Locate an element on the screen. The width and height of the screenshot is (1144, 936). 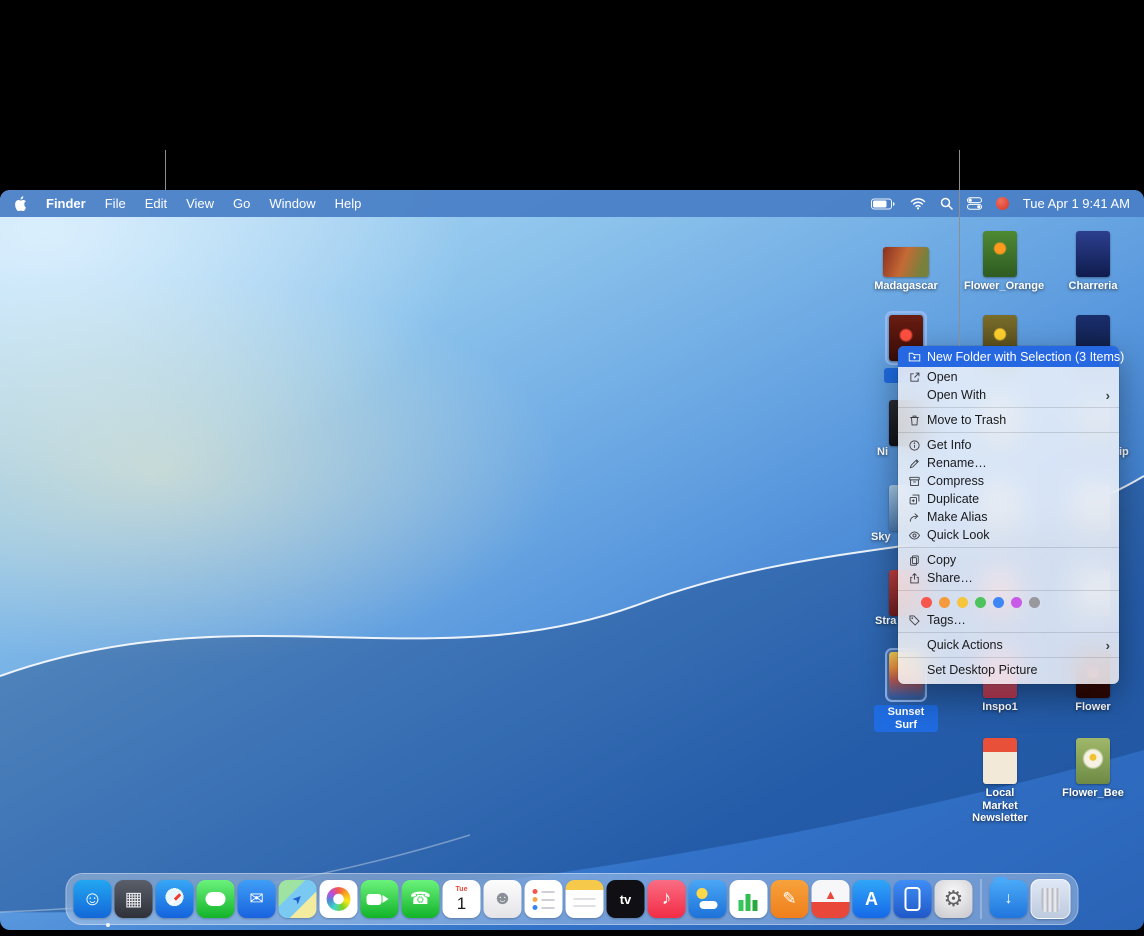
menu-item-quick-actions: Quick Actions is located at coordinates (1008, 645).